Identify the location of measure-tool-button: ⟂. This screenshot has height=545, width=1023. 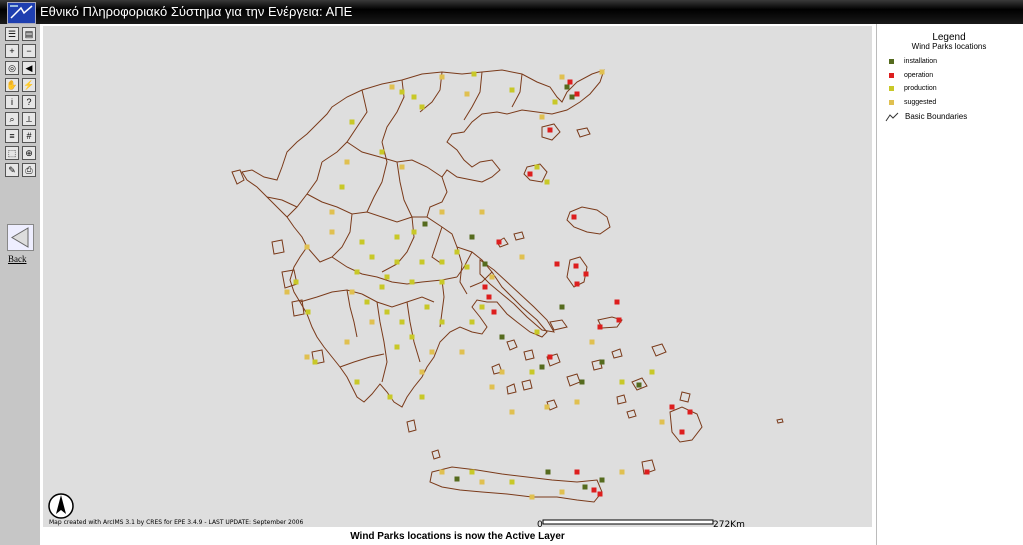
(29, 119).